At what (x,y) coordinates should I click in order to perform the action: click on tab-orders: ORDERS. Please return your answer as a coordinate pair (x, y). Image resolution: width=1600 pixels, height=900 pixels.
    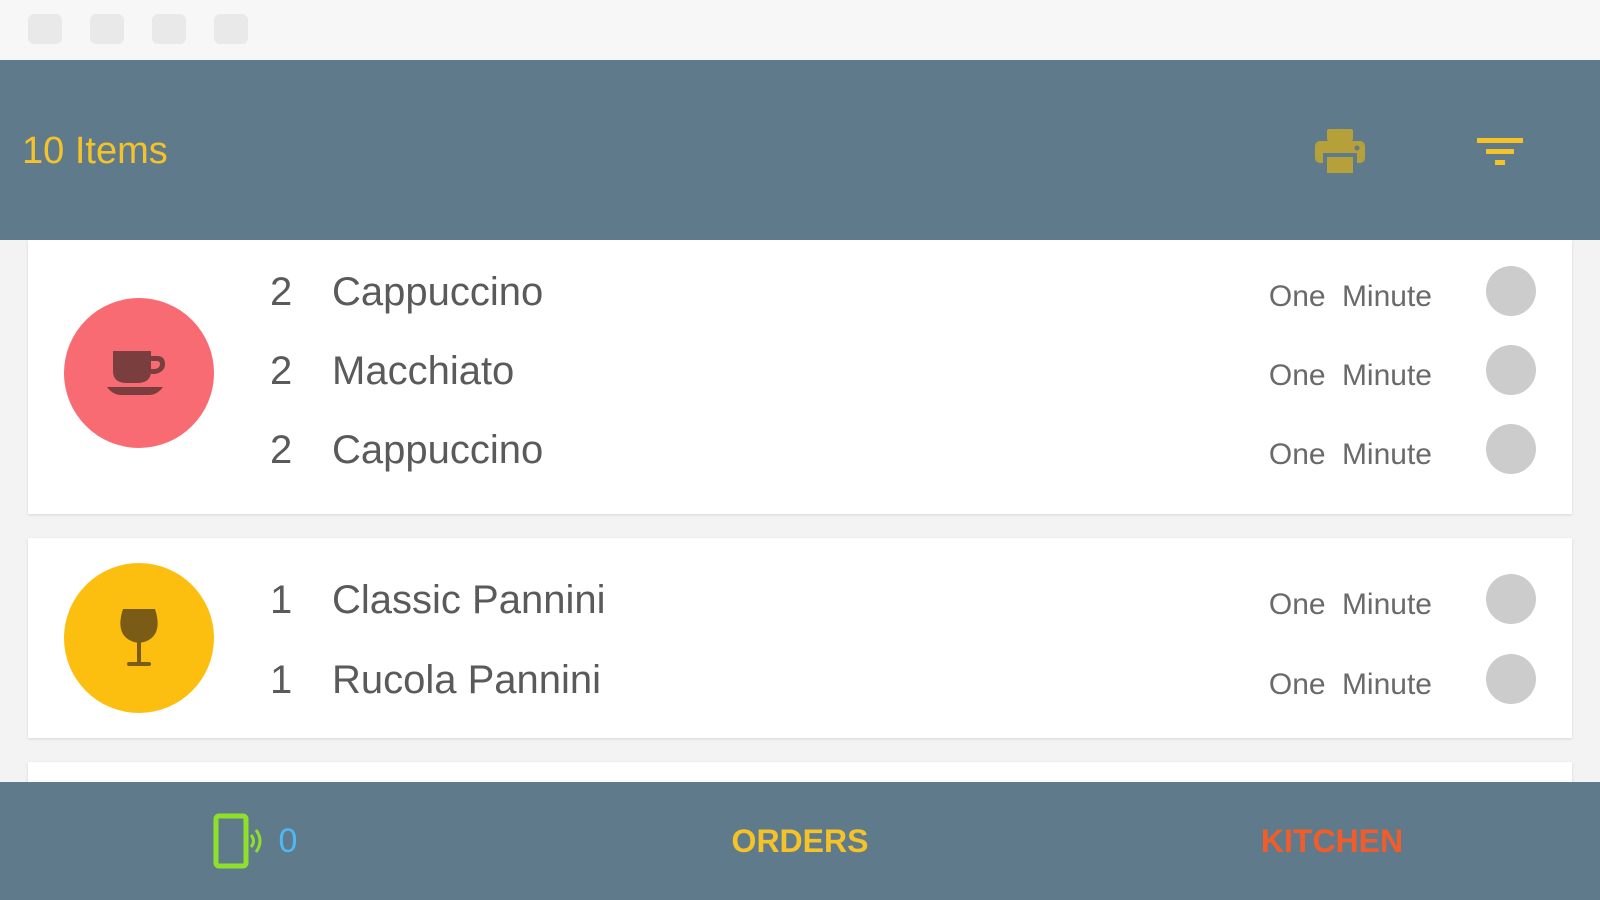
    Looking at the image, I should click on (800, 841).